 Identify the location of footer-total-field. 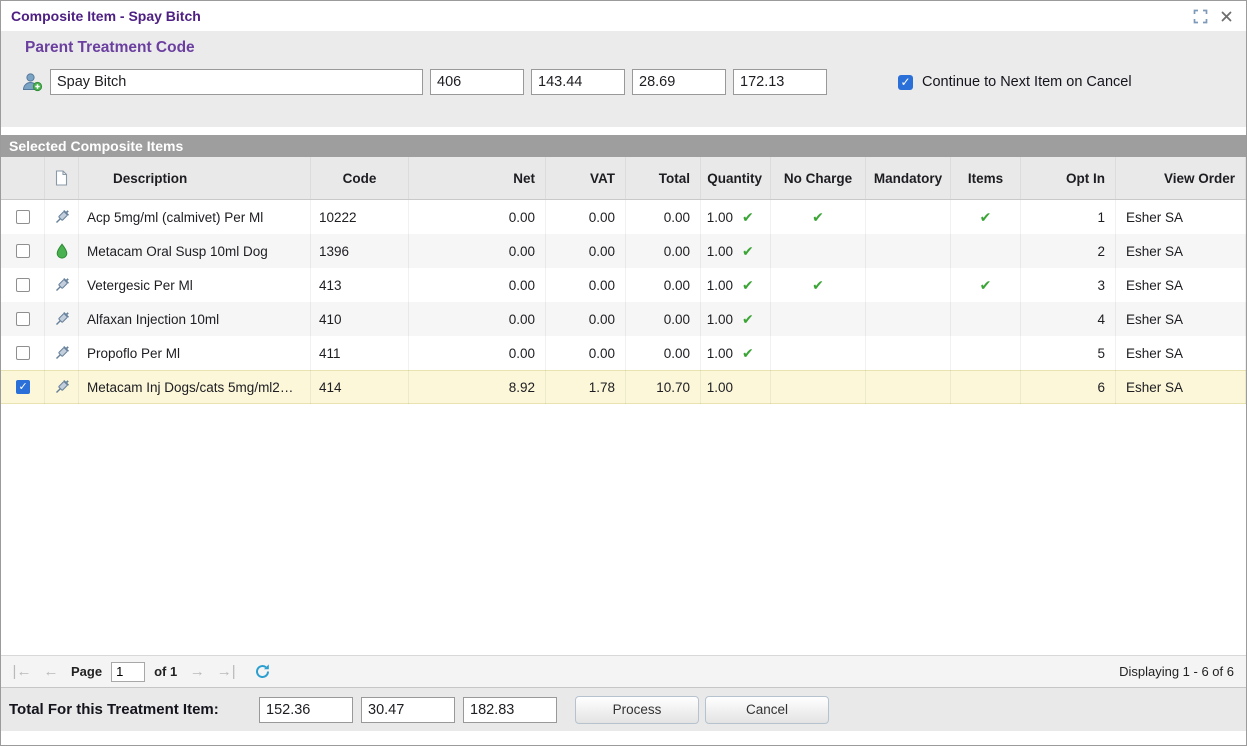
(510, 709).